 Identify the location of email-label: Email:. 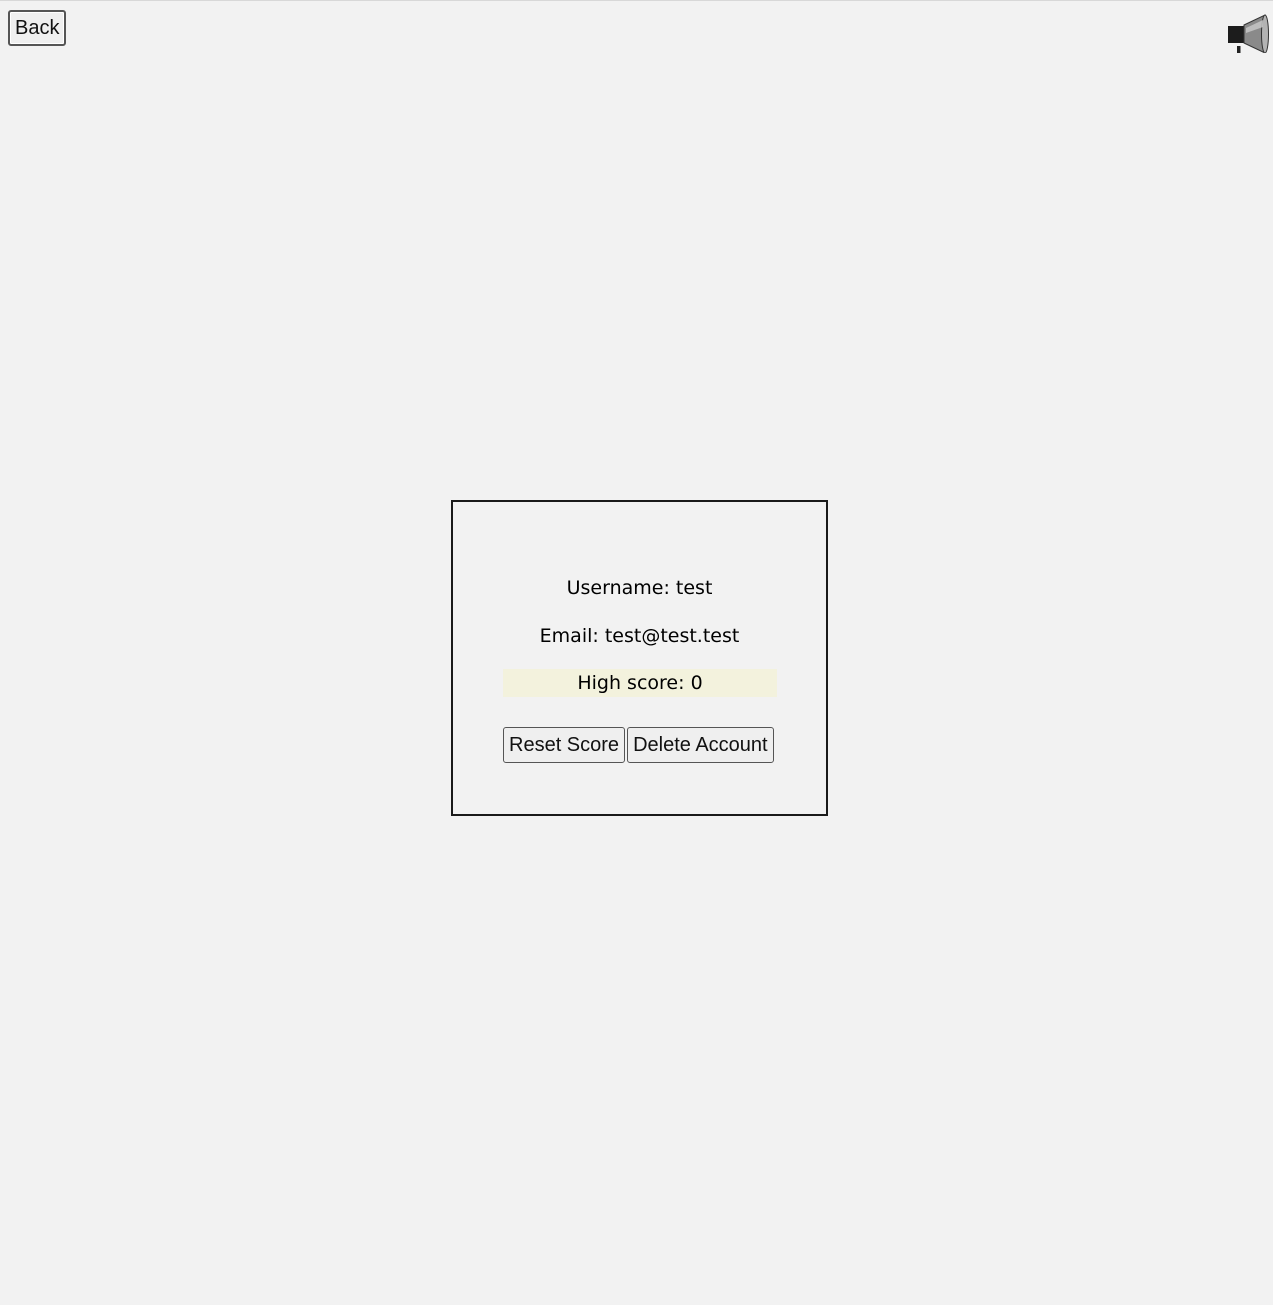
(569, 636).